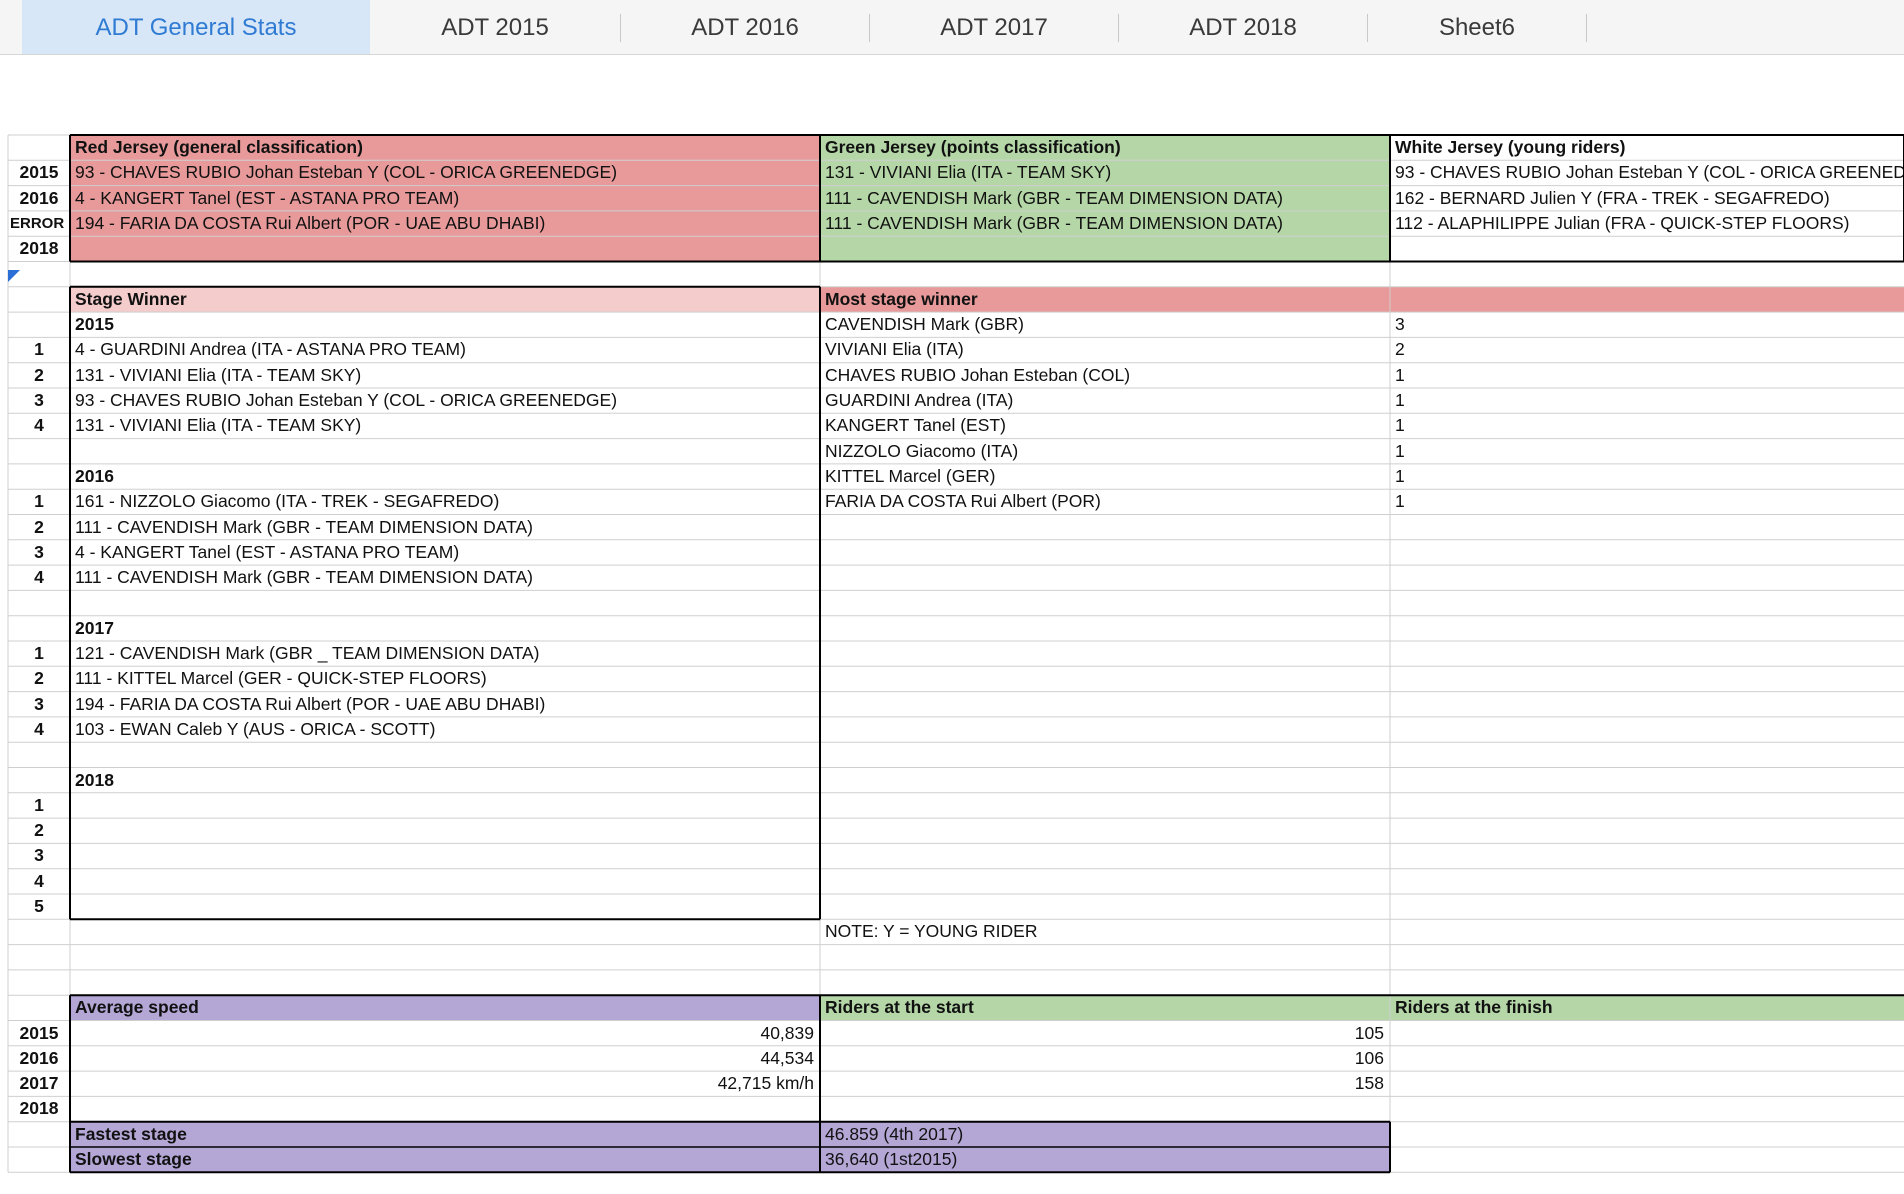 This screenshot has height=1194, width=1904. What do you see at coordinates (1105, 1008) in the screenshot?
I see `grid-cell: Riders at the start` at bounding box center [1105, 1008].